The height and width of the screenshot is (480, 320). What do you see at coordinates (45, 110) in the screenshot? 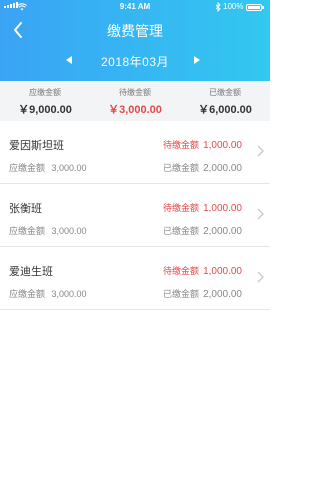
I see `summary-value: ￥9,000.00` at bounding box center [45, 110].